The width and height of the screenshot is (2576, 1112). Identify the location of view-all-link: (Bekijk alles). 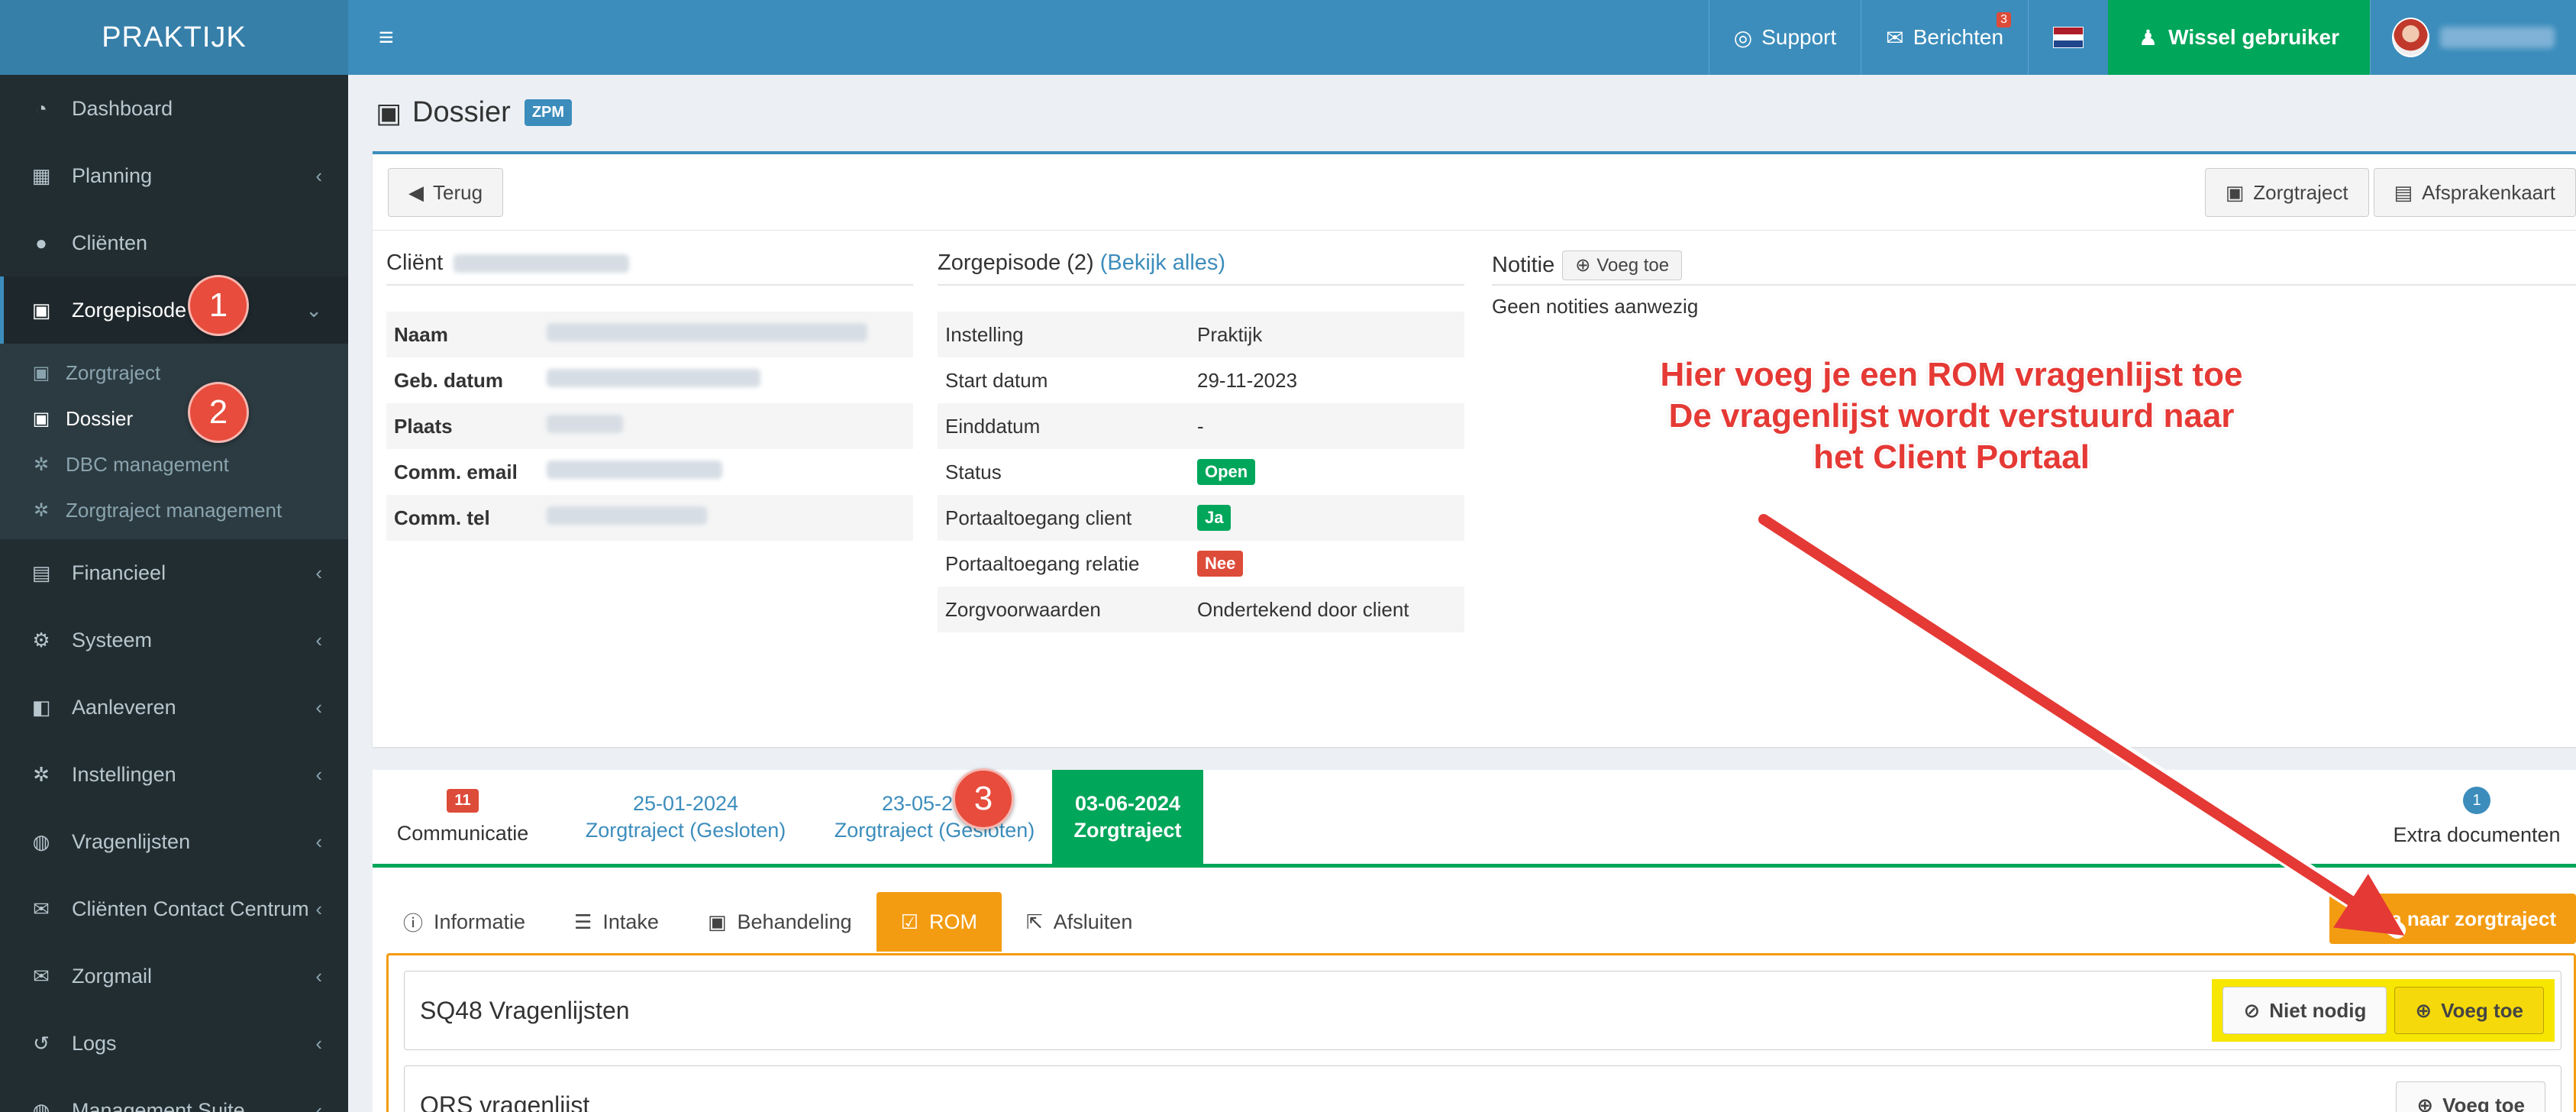
(1162, 263).